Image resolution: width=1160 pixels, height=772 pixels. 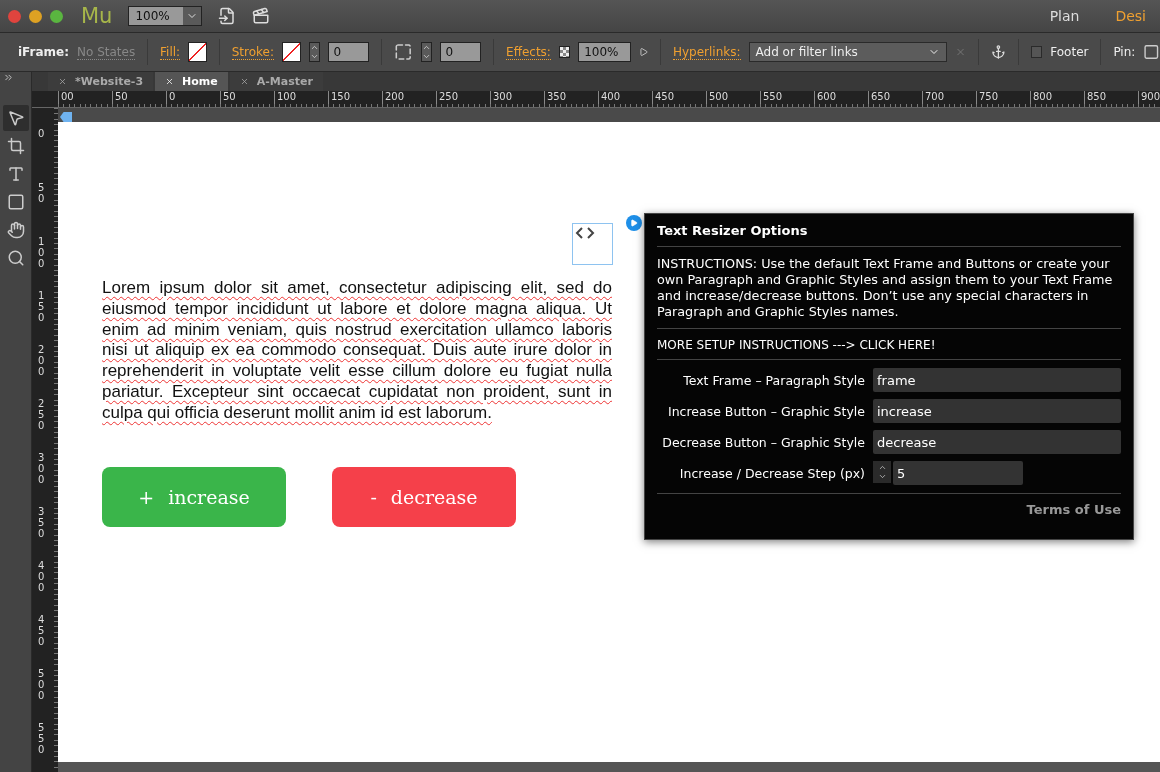 I want to click on options-button, so click(x=634, y=223).